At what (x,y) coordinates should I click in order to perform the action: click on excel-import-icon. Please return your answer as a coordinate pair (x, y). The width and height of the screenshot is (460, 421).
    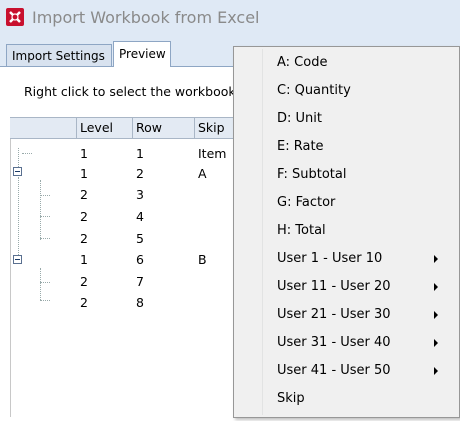
    Looking at the image, I should click on (15, 17).